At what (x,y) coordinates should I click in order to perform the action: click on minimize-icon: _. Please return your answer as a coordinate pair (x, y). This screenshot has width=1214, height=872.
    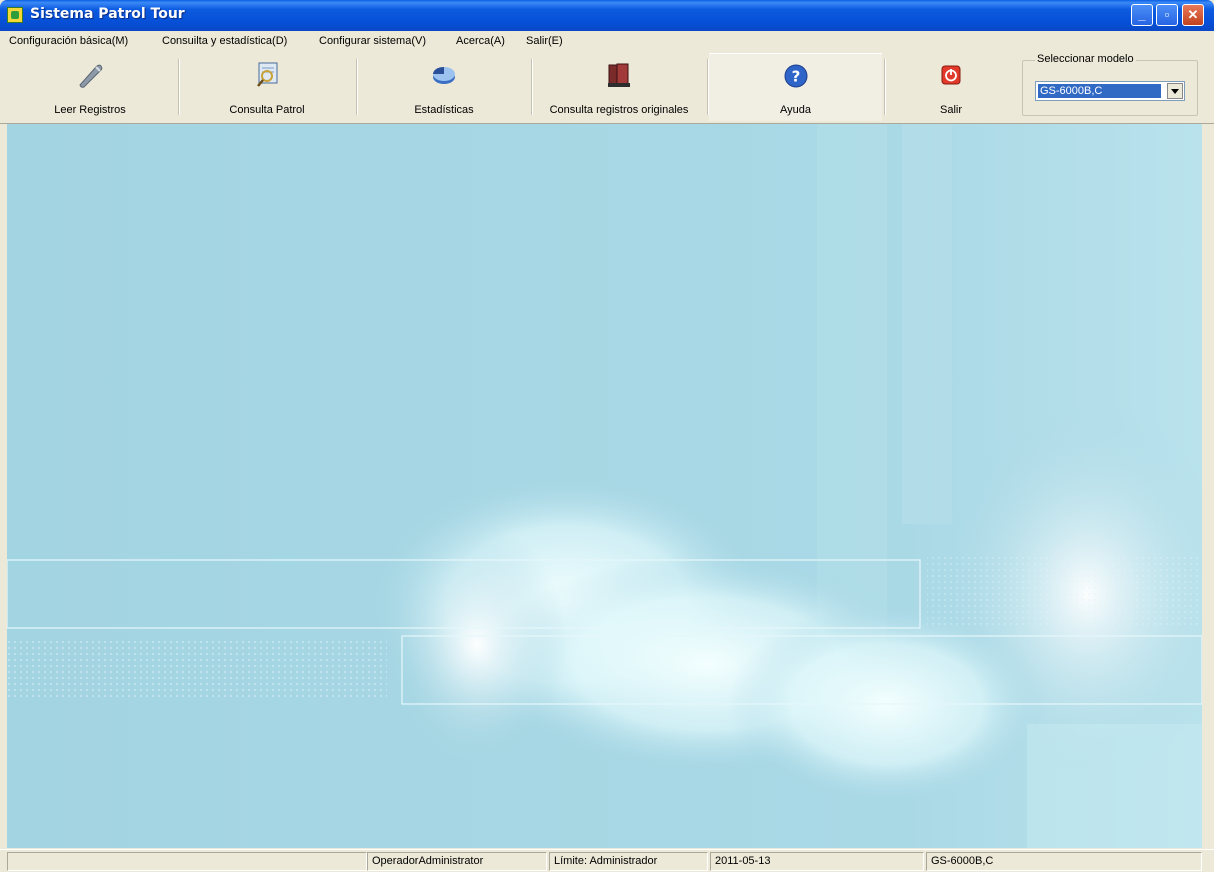
    Looking at the image, I should click on (1142, 14).